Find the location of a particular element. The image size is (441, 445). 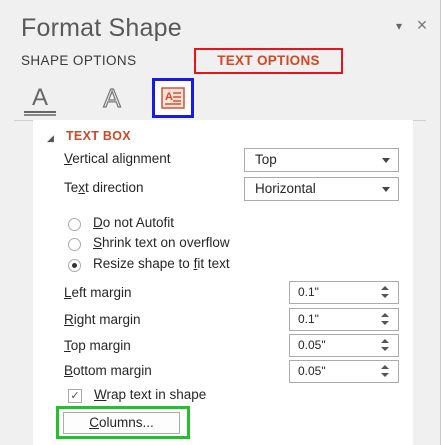

text-direction-label-rest: t direction is located at coordinates (114, 187).